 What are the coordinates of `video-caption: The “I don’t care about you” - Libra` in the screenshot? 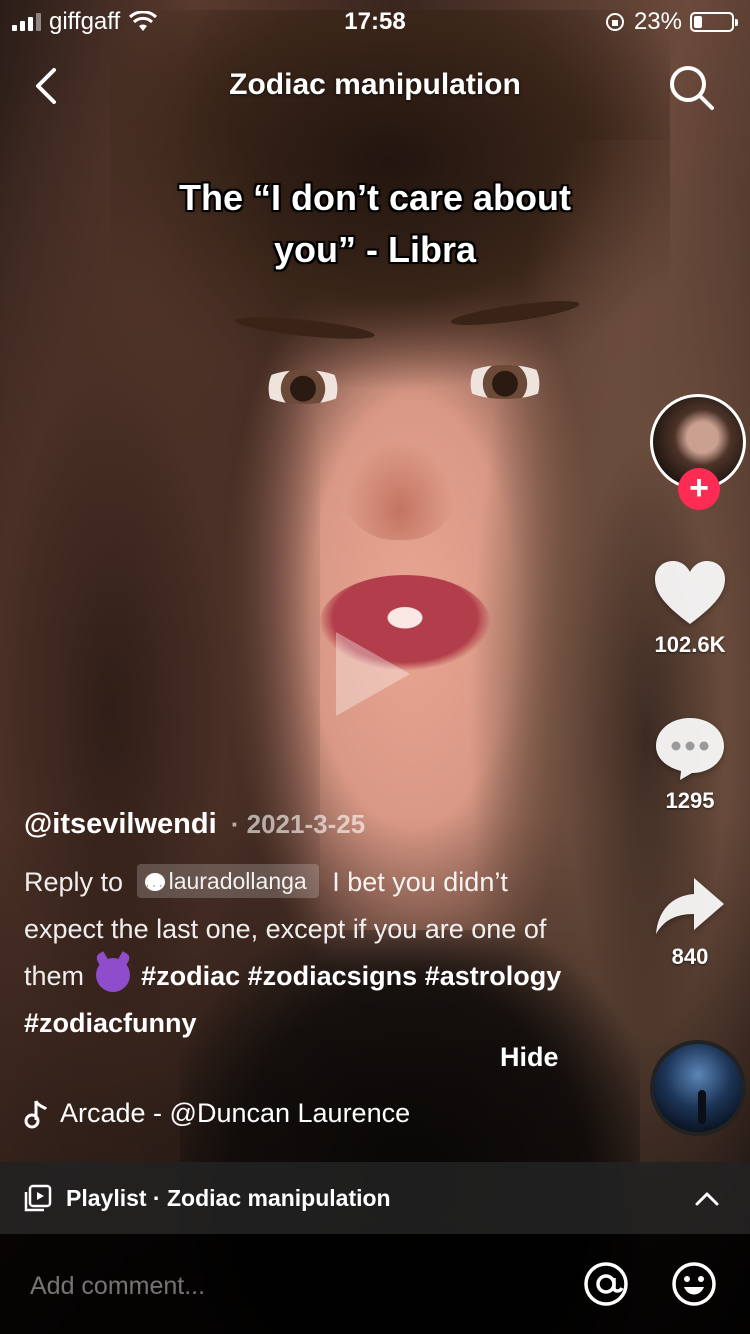 It's located at (375, 223).